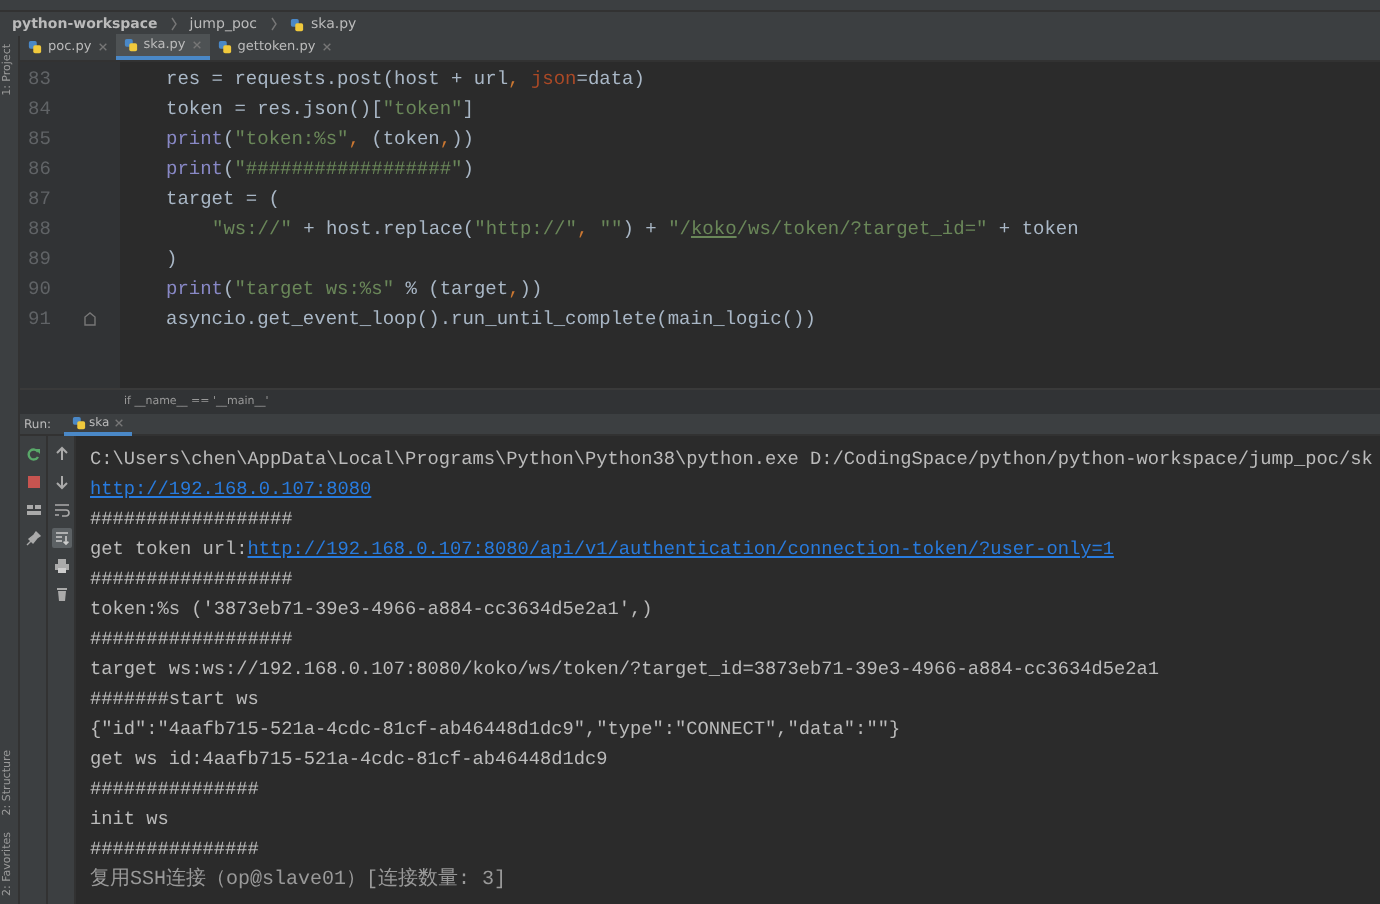  I want to click on trash-icon, so click(61, 594).